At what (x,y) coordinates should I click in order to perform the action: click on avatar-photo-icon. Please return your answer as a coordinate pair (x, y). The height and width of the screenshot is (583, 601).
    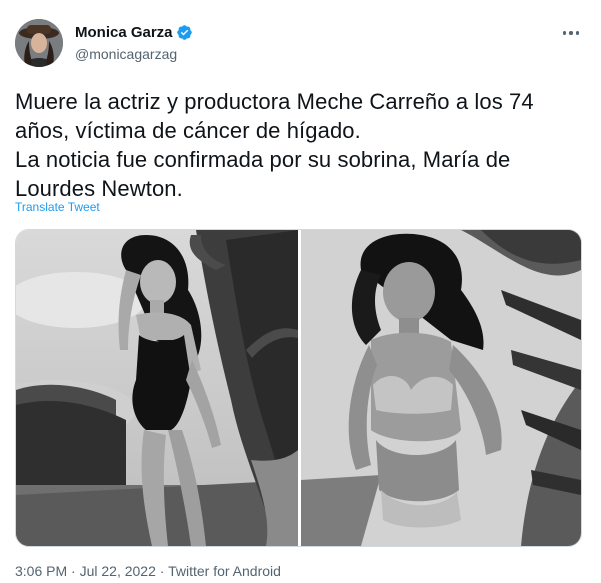
    Looking at the image, I should click on (39, 43).